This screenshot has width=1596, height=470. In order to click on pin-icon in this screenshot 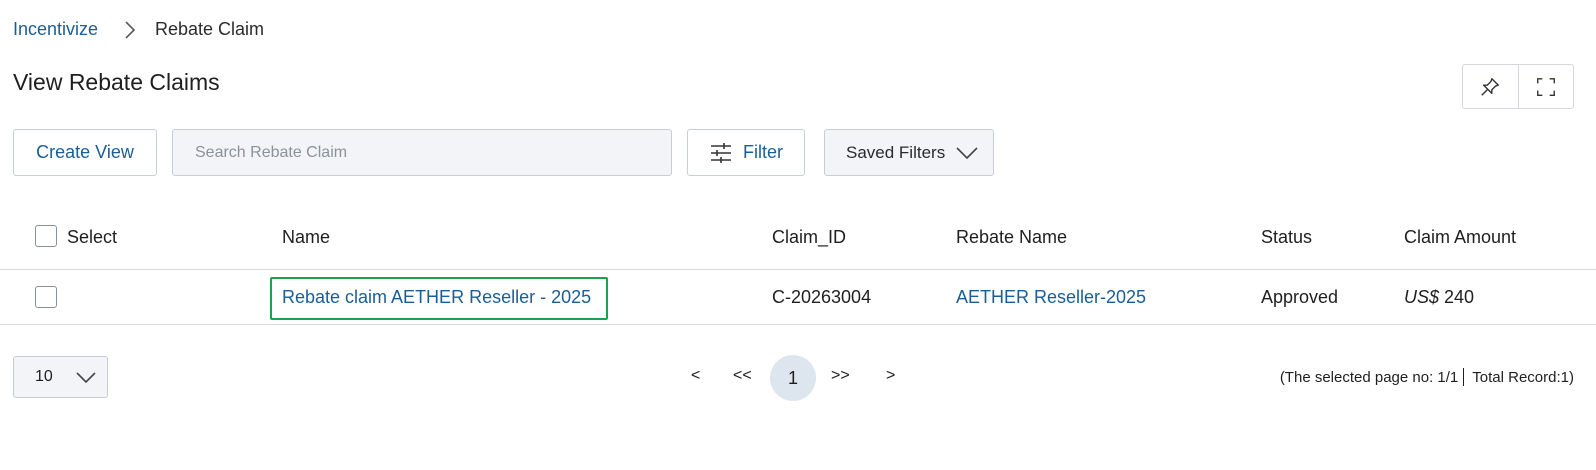, I will do `click(1490, 86)`.